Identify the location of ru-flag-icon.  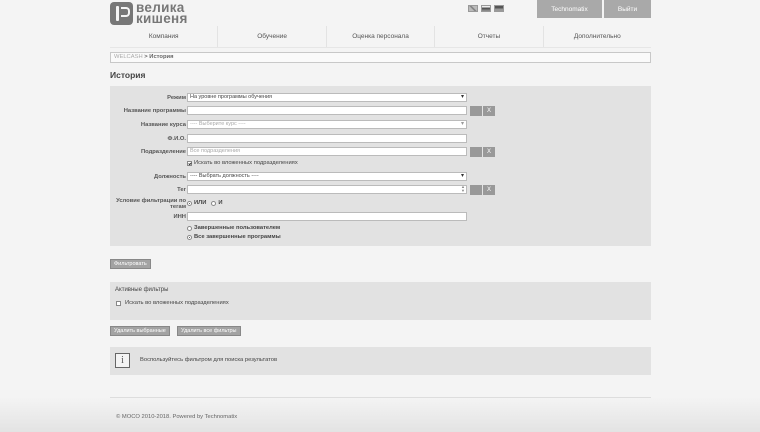
(486, 8).